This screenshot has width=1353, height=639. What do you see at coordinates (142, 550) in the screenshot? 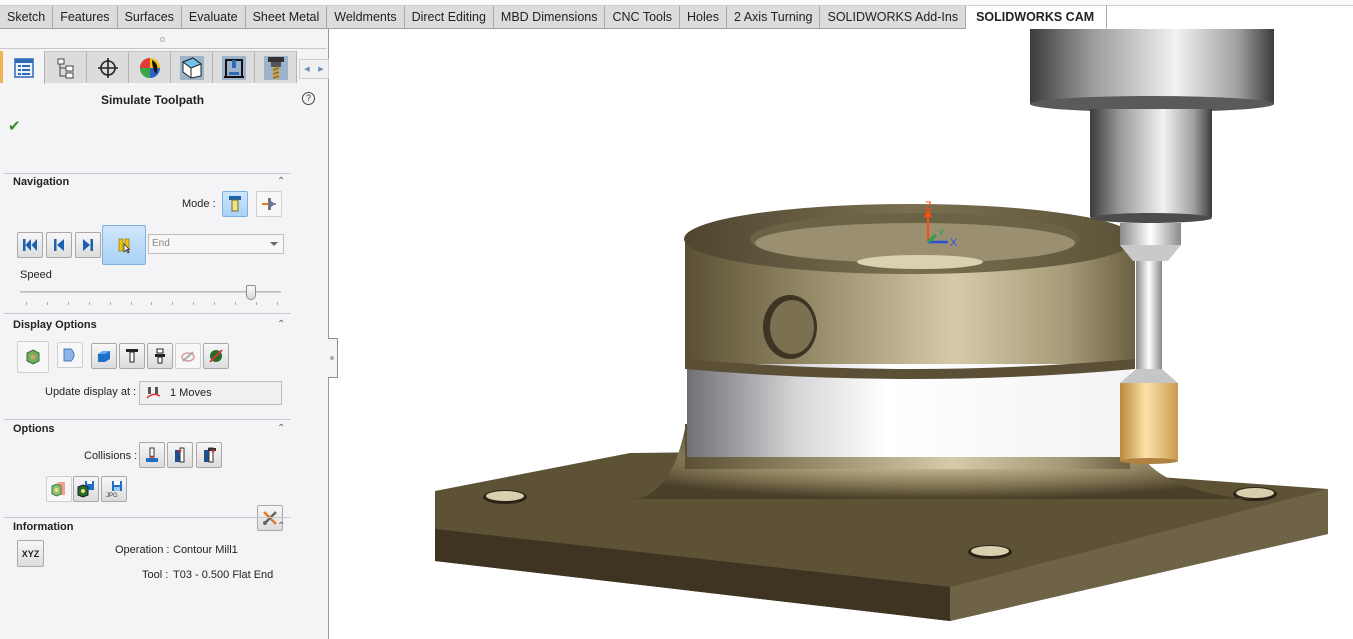
I see `operation-label: Operation :` at bounding box center [142, 550].